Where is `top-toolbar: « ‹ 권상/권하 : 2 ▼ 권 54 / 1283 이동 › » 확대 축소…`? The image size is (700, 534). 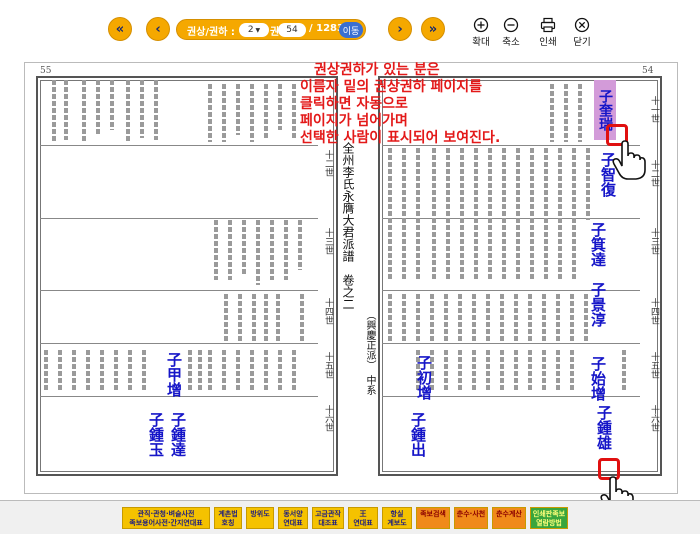
top-toolbar: « ‹ 권상/권하 : 2 ▼ 권 54 / 1283 이동 › » 확대 축소… is located at coordinates (350, 26).